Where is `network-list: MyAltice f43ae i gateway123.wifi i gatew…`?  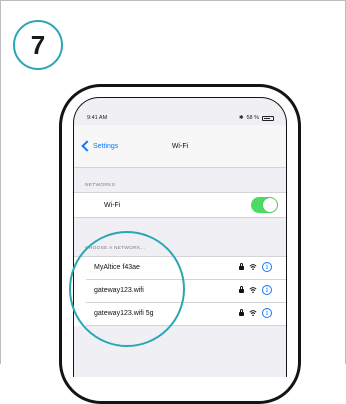 network-list: MyAltice f43ae i gateway123.wifi i gatew… is located at coordinates (180, 291).